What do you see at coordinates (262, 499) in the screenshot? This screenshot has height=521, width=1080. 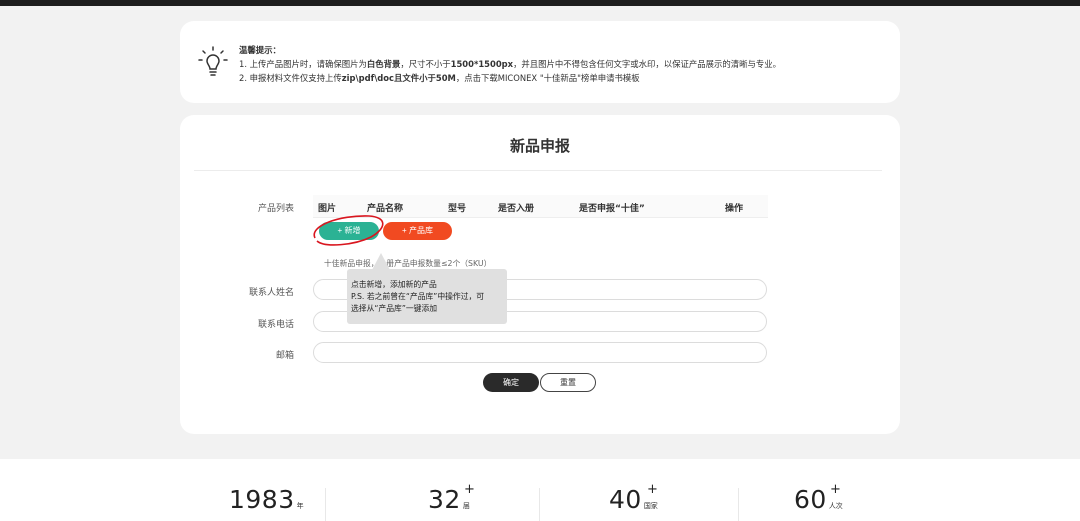 I see `stat-number: 1983` at bounding box center [262, 499].